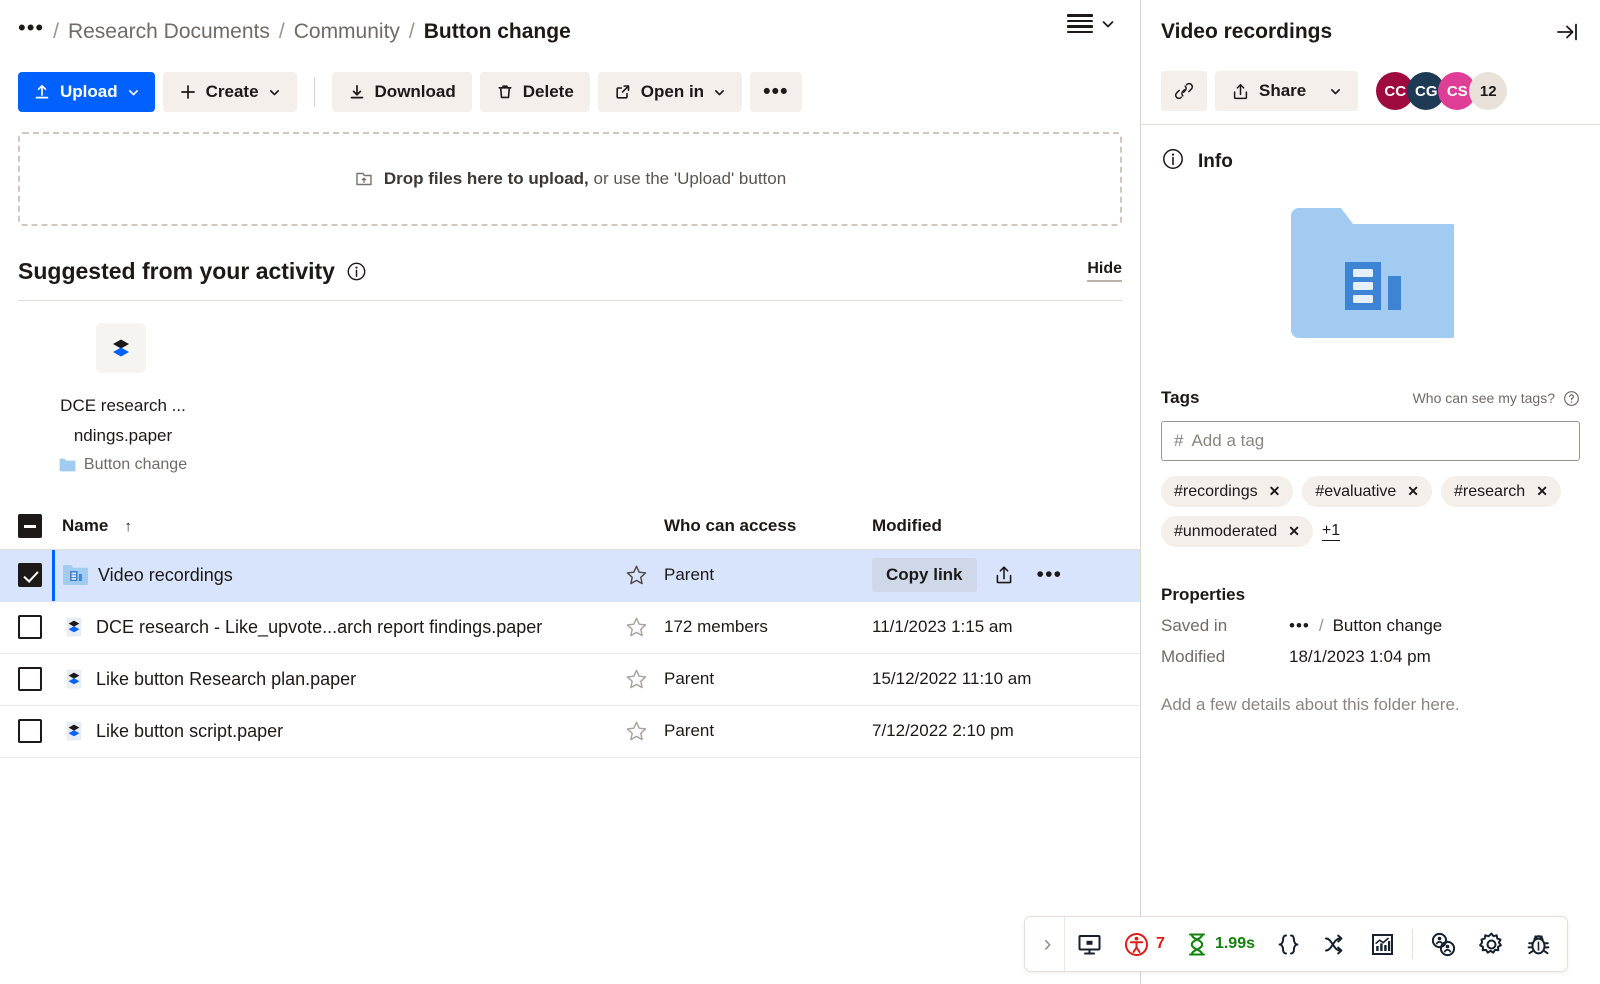 This screenshot has width=1600, height=984. I want to click on saved-in-overflow-icon: •••, so click(1299, 625).